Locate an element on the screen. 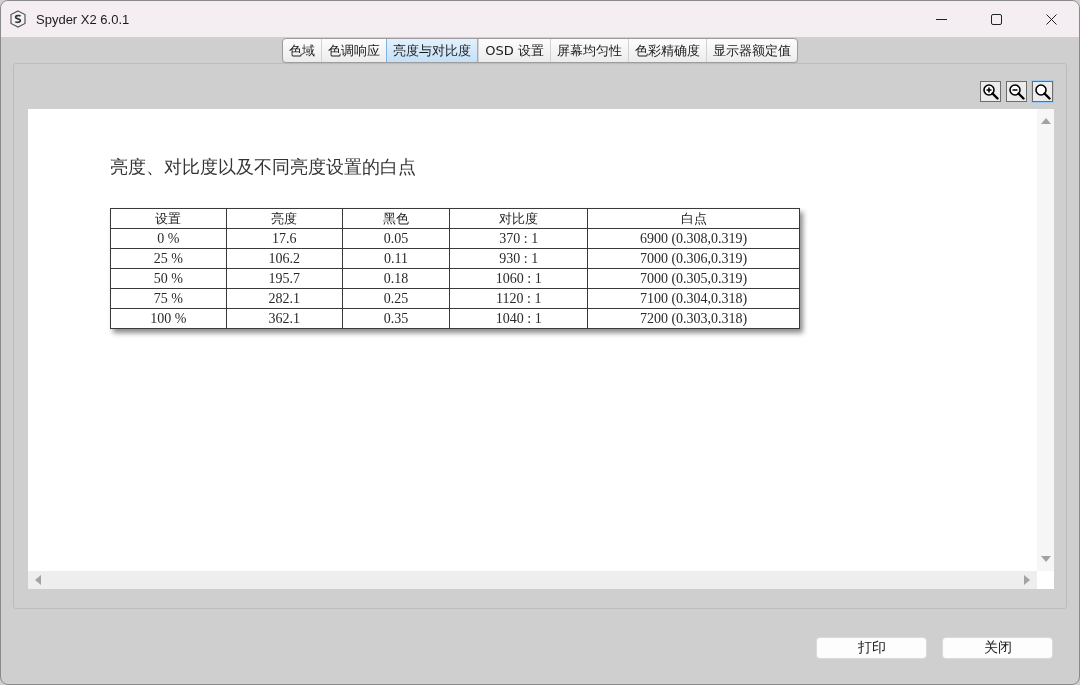  table-cell: 7000 (0.306,0.319) is located at coordinates (693, 258).